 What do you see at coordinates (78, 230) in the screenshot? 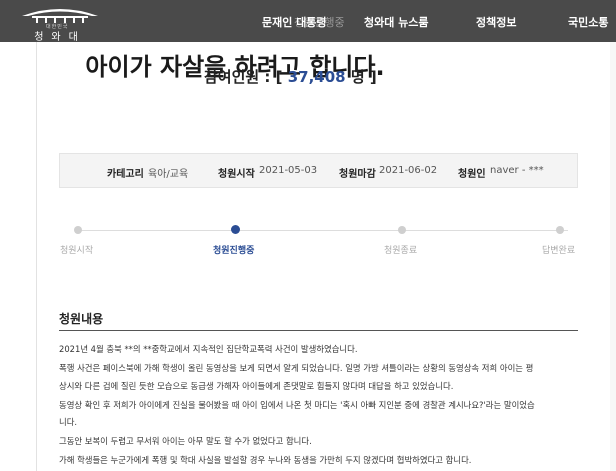
I see `step-dot-started` at bounding box center [78, 230].